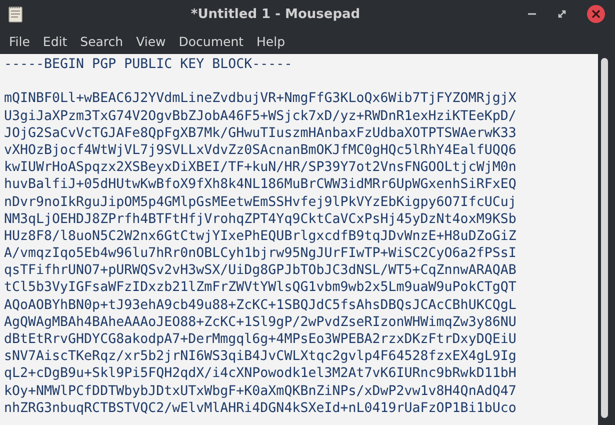 The image size is (615, 425). What do you see at coordinates (260, 391) in the screenshot?
I see `text-line: kOy+NMWlPCfDDTWbybJDtxUTxWbgF+K0aXmQKBnZiNPs/xDwP2vw1v8H4QnAdQ47` at bounding box center [260, 391].